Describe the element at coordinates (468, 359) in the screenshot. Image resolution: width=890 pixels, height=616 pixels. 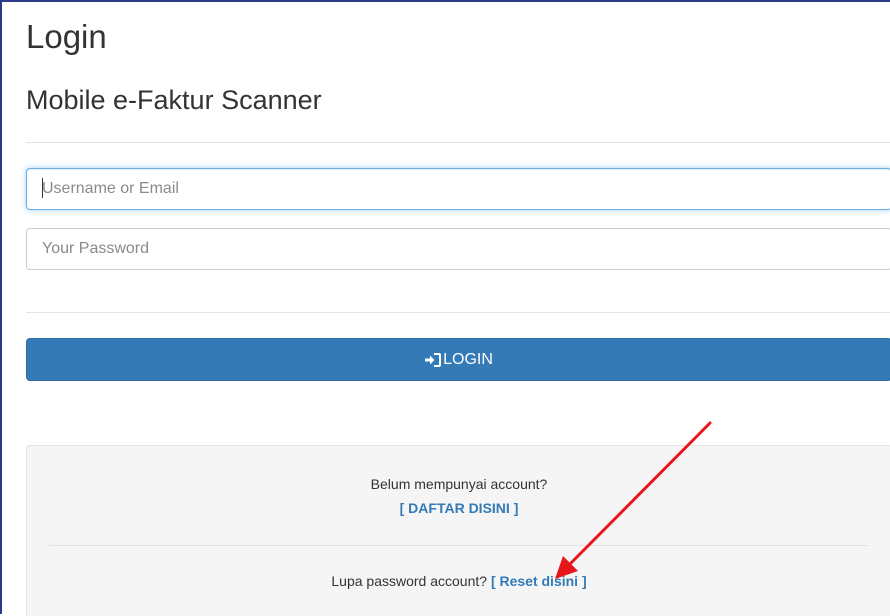
I see `login-button-label: LOGIN` at that location.